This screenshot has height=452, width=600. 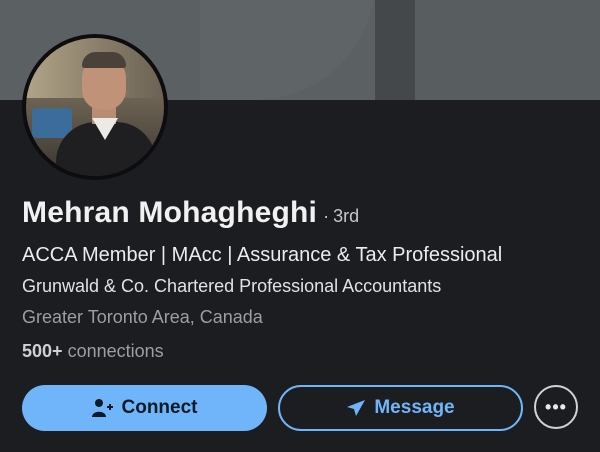 I want to click on cover-shape, so click(x=287, y=50).